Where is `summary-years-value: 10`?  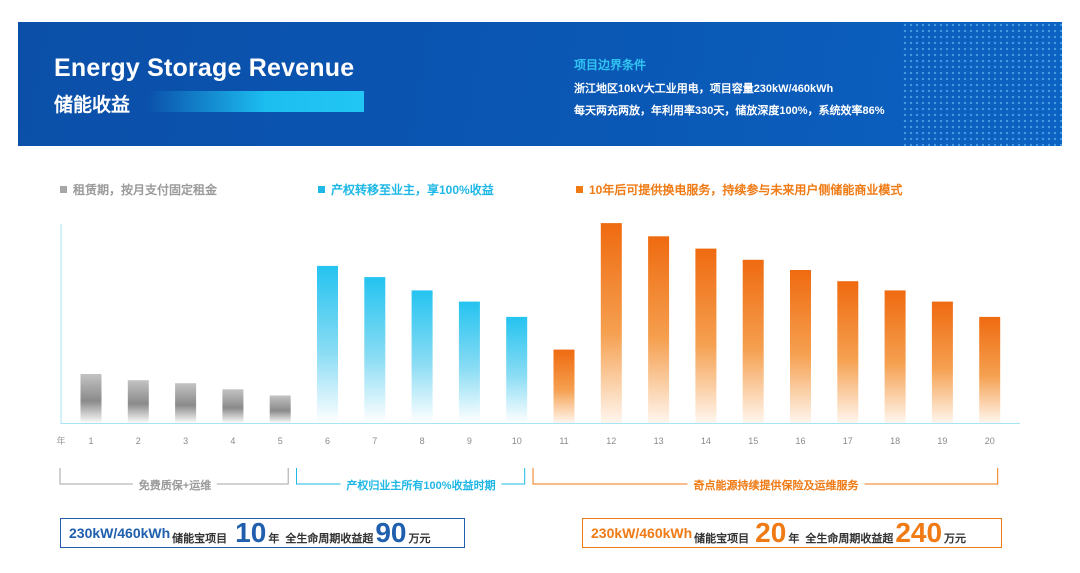
summary-years-value: 10 is located at coordinates (251, 532).